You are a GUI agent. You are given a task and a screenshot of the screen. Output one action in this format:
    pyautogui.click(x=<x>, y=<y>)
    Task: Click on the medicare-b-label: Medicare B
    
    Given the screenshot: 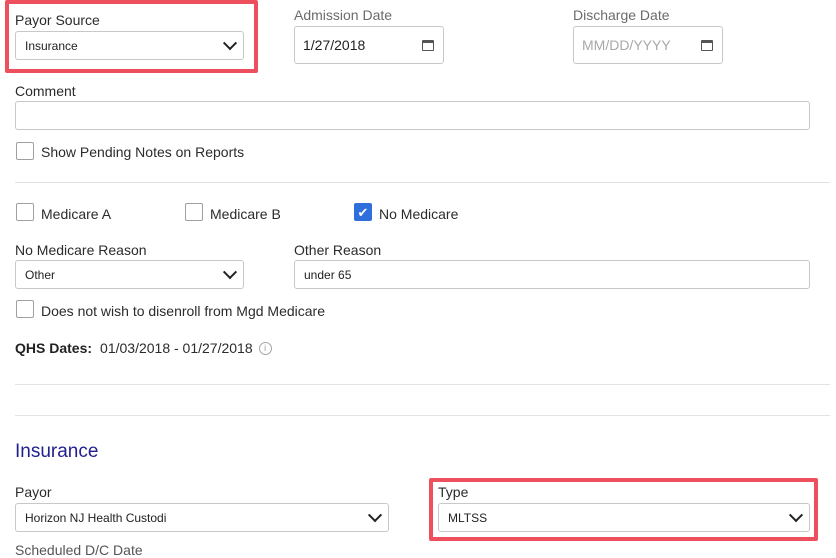 What is the action you would take?
    pyautogui.click(x=245, y=214)
    